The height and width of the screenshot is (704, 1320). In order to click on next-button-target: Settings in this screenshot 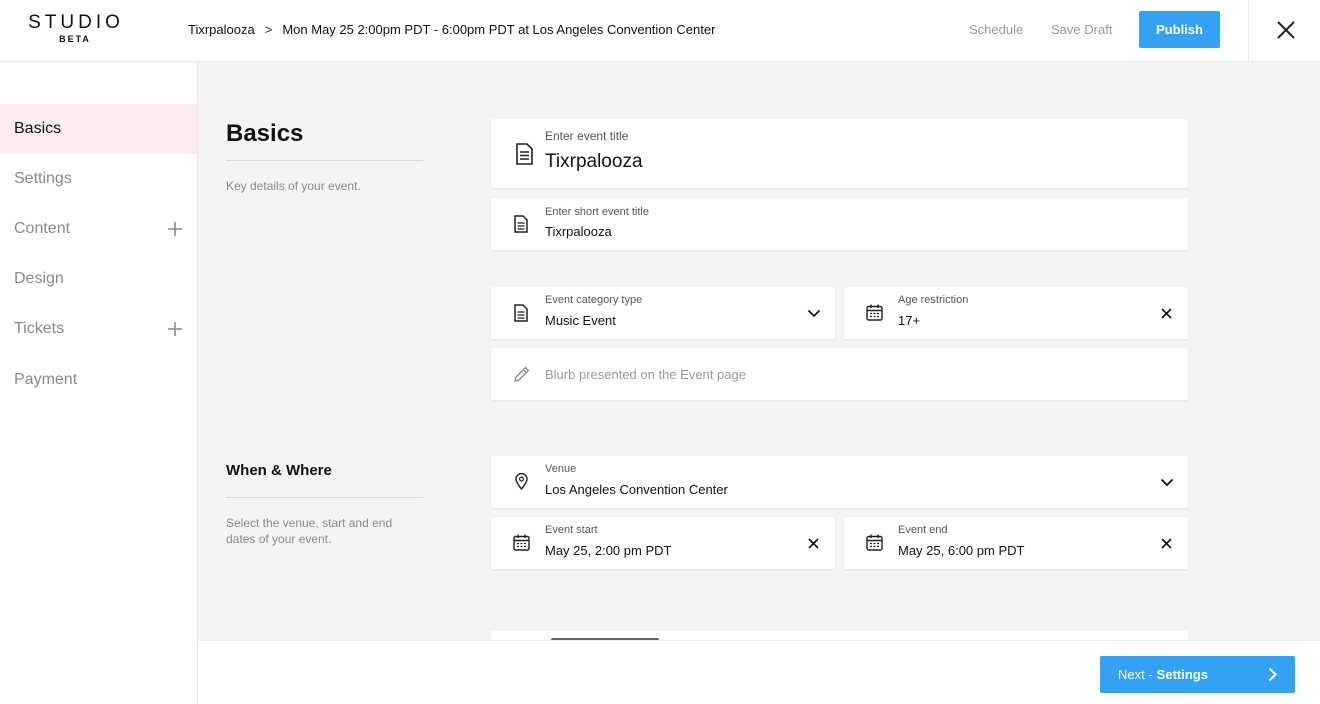, I will do `click(1182, 674)`.